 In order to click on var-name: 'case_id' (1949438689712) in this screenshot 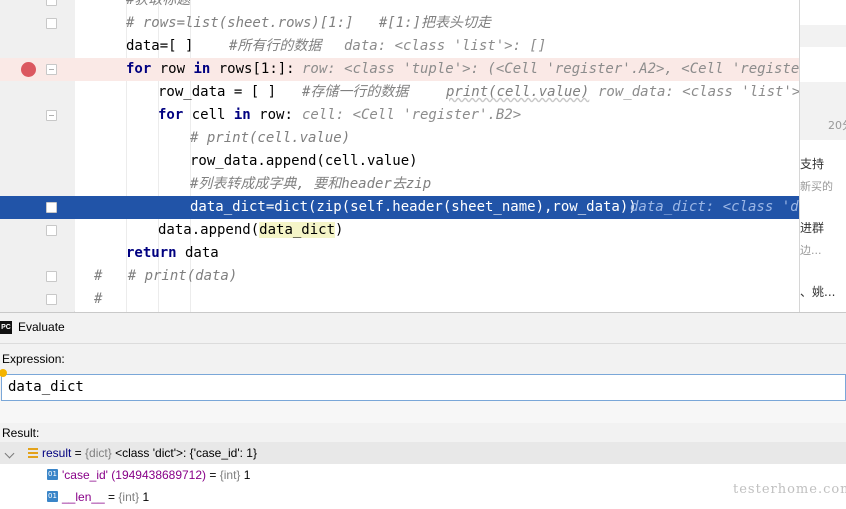, I will do `click(134, 475)`.